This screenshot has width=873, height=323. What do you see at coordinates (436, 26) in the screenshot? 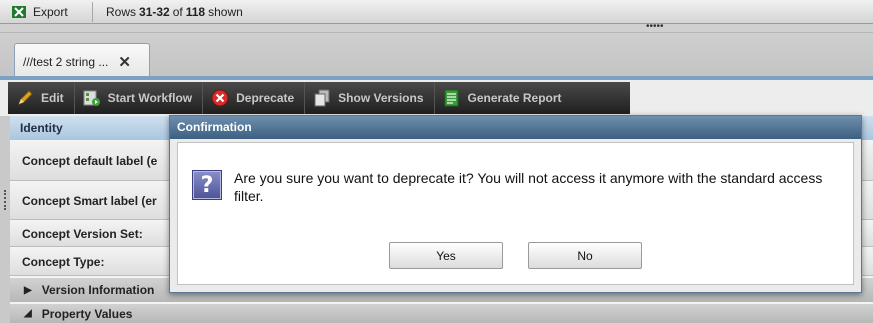
I see `horizontal-splitter: •••••` at bounding box center [436, 26].